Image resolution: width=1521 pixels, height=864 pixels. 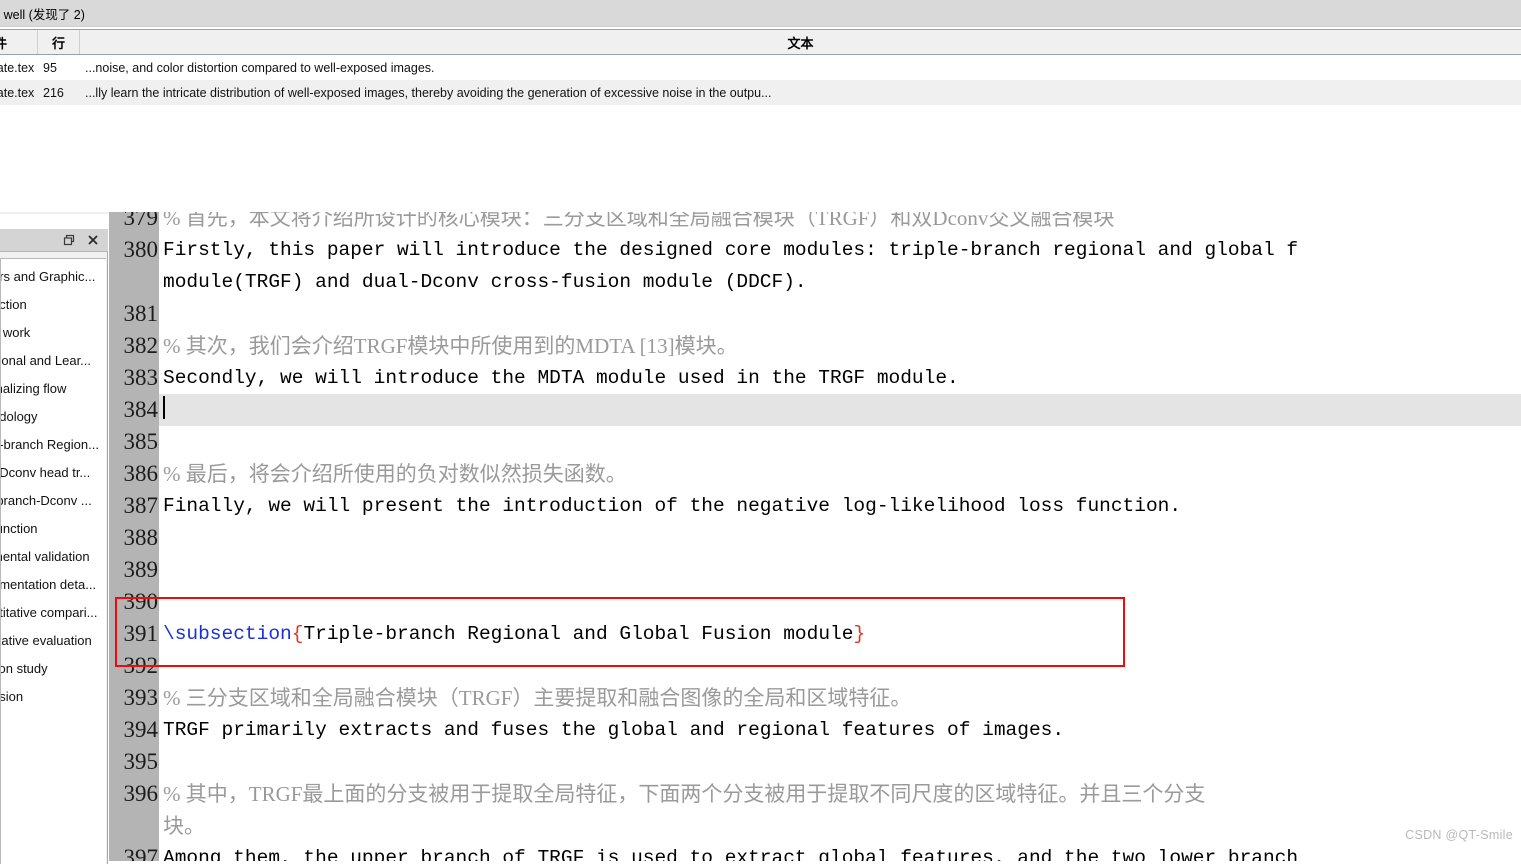 I want to click on editor-line: 385, so click(x=815, y=442).